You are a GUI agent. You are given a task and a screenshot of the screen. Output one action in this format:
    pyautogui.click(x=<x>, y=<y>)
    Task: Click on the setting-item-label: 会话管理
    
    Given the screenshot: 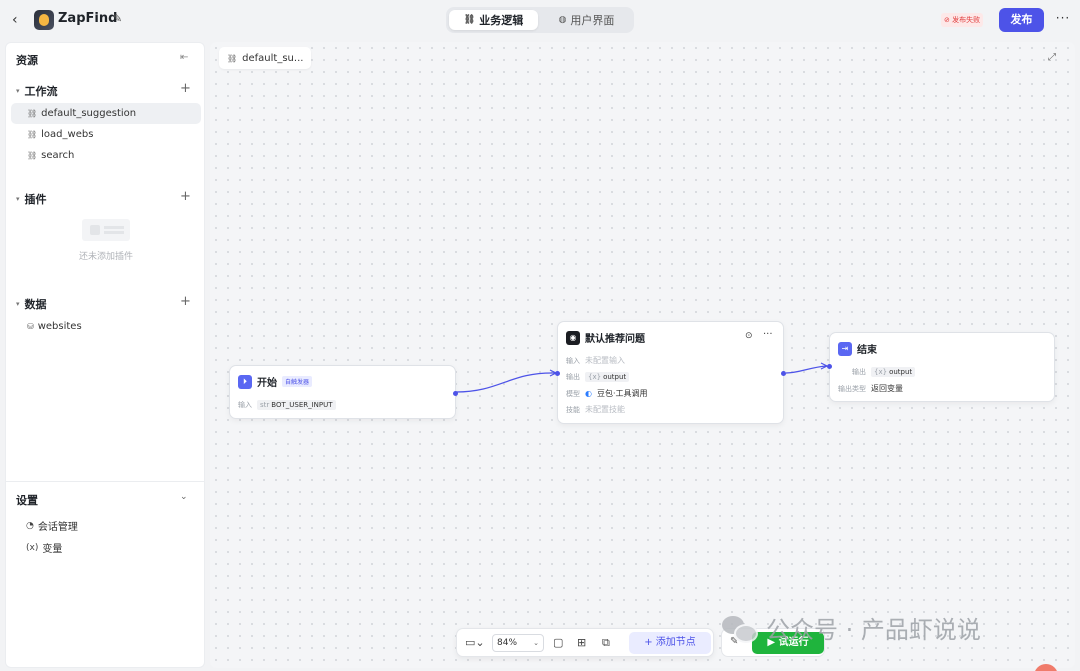 What is the action you would take?
    pyautogui.click(x=57, y=527)
    